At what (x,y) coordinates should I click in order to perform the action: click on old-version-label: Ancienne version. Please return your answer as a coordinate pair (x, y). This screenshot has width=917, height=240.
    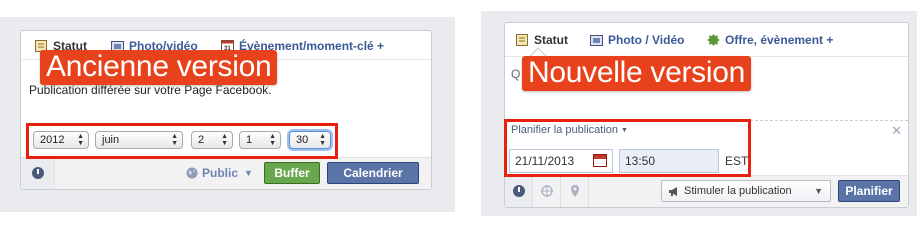
    Looking at the image, I should click on (159, 67).